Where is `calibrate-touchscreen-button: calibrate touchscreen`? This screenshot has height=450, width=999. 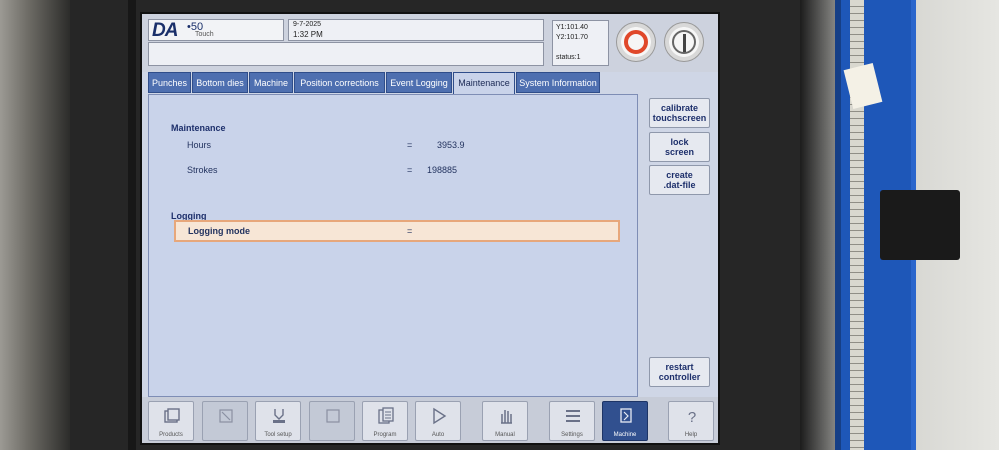 calibrate-touchscreen-button: calibrate touchscreen is located at coordinates (679, 113).